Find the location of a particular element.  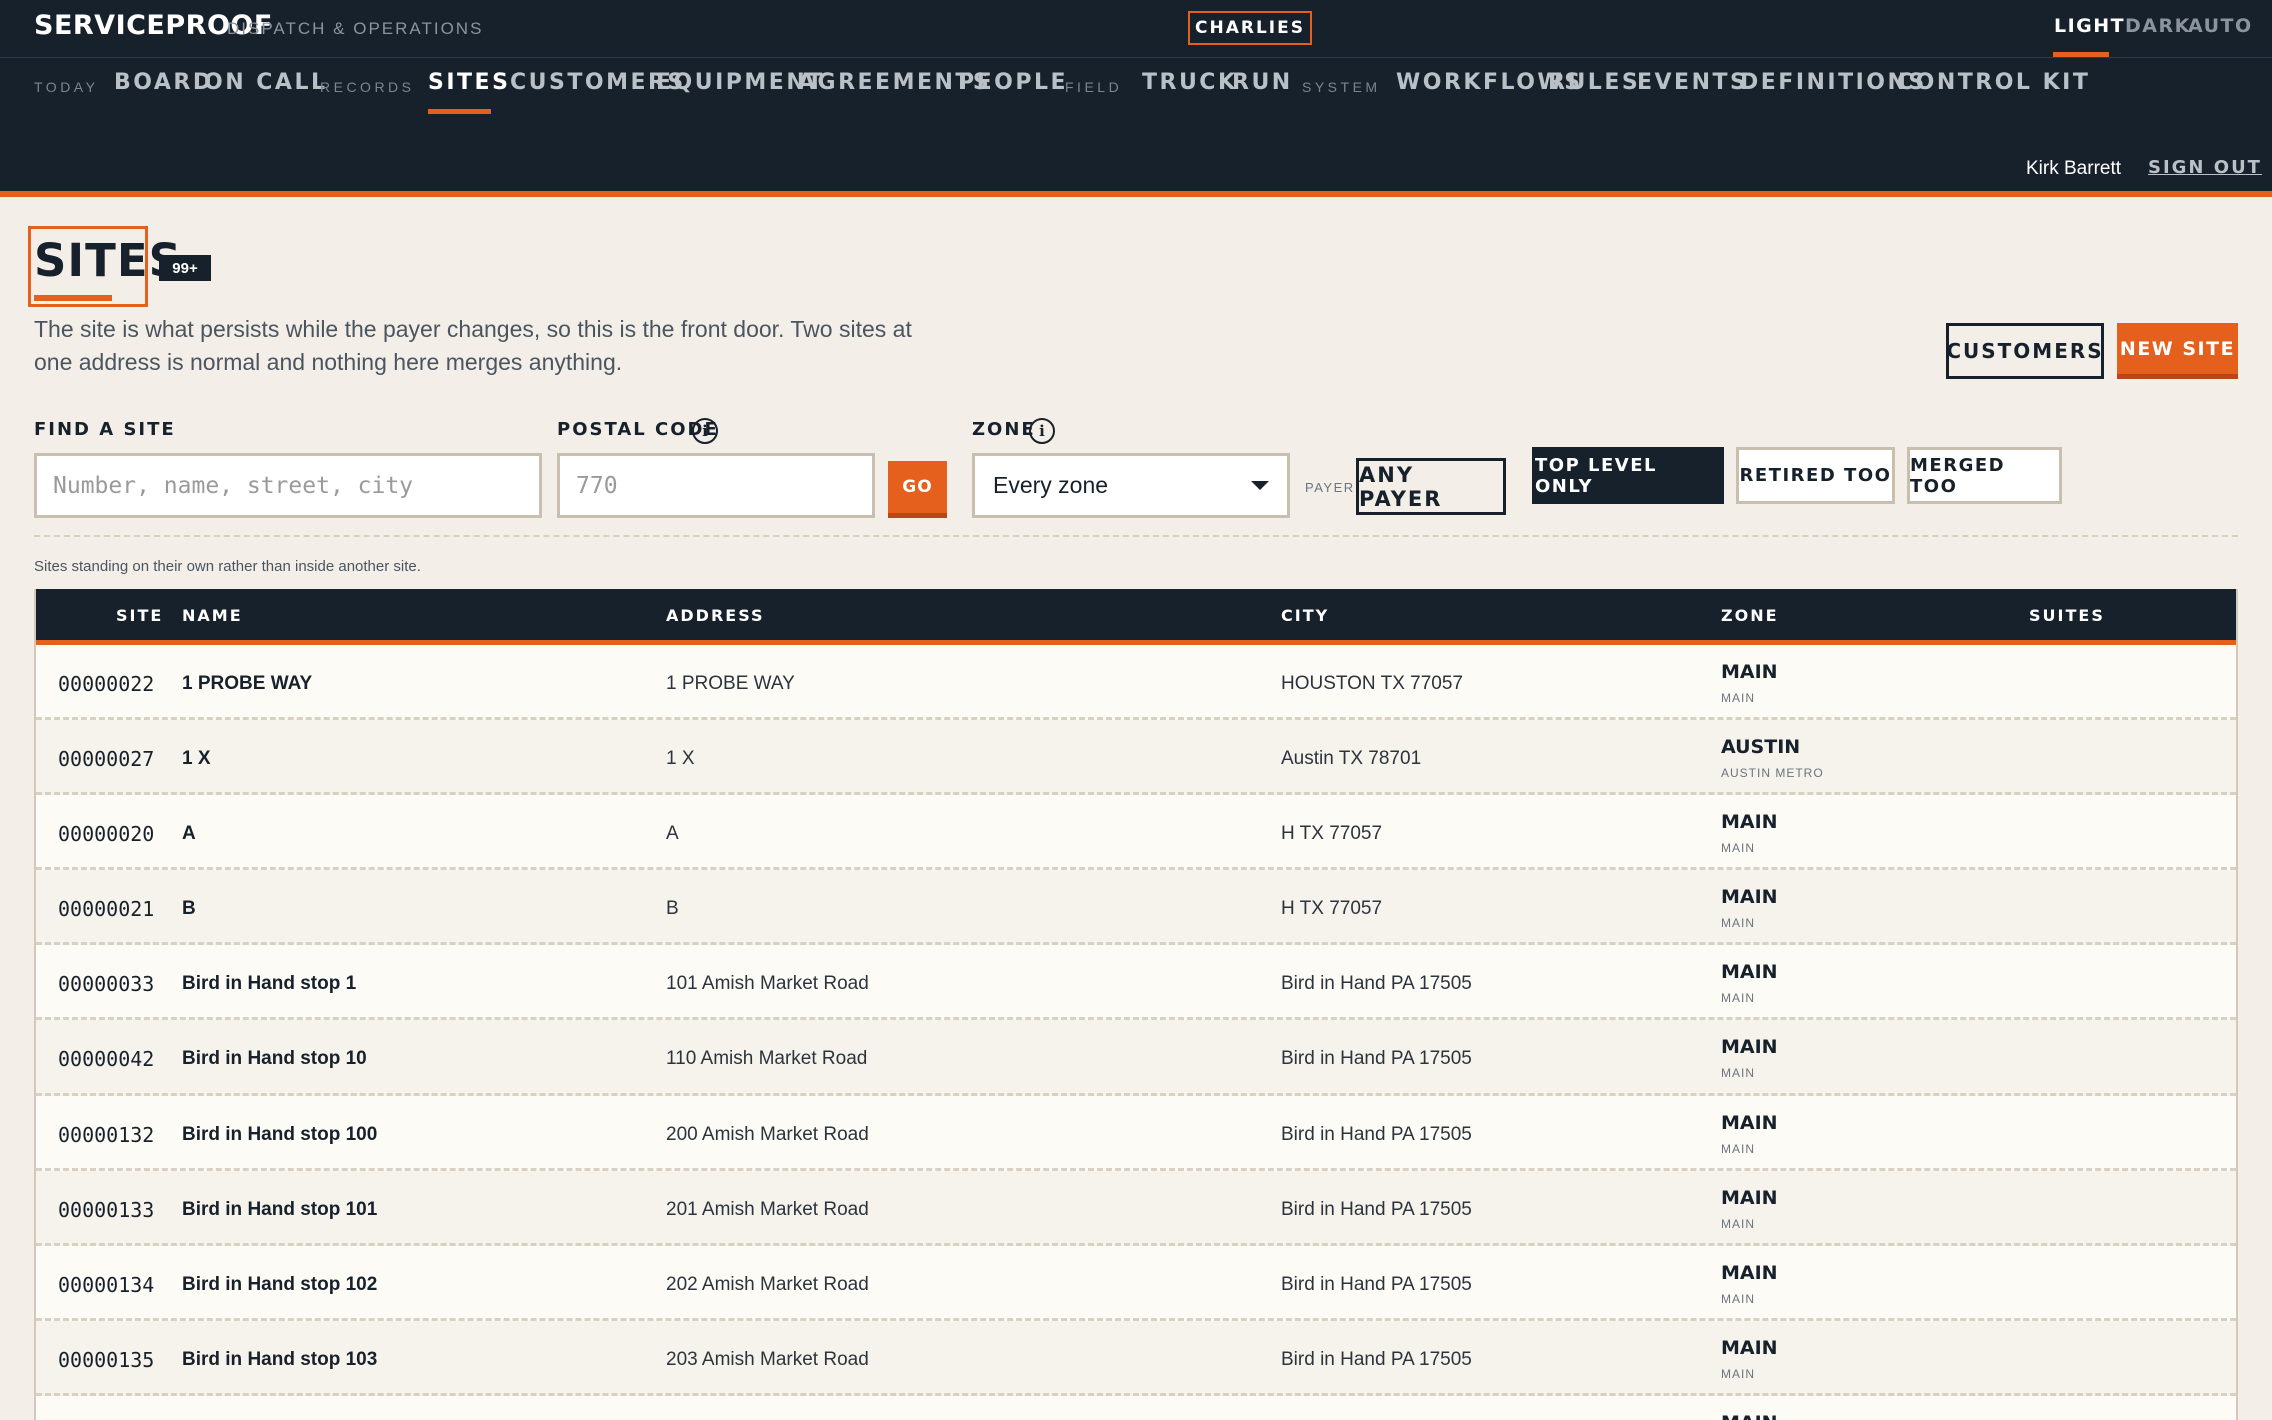

nav-sites: SITES is located at coordinates (469, 82).